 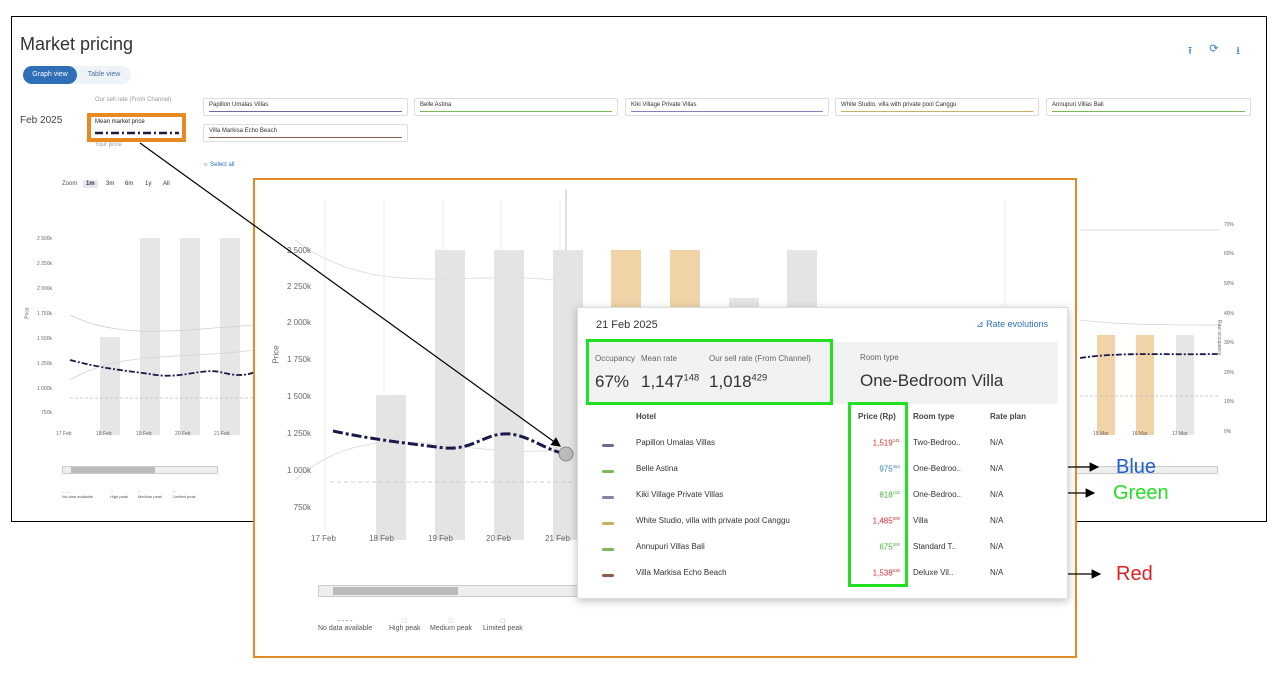 What do you see at coordinates (934, 546) in the screenshot?
I see `room-type: Standard T..` at bounding box center [934, 546].